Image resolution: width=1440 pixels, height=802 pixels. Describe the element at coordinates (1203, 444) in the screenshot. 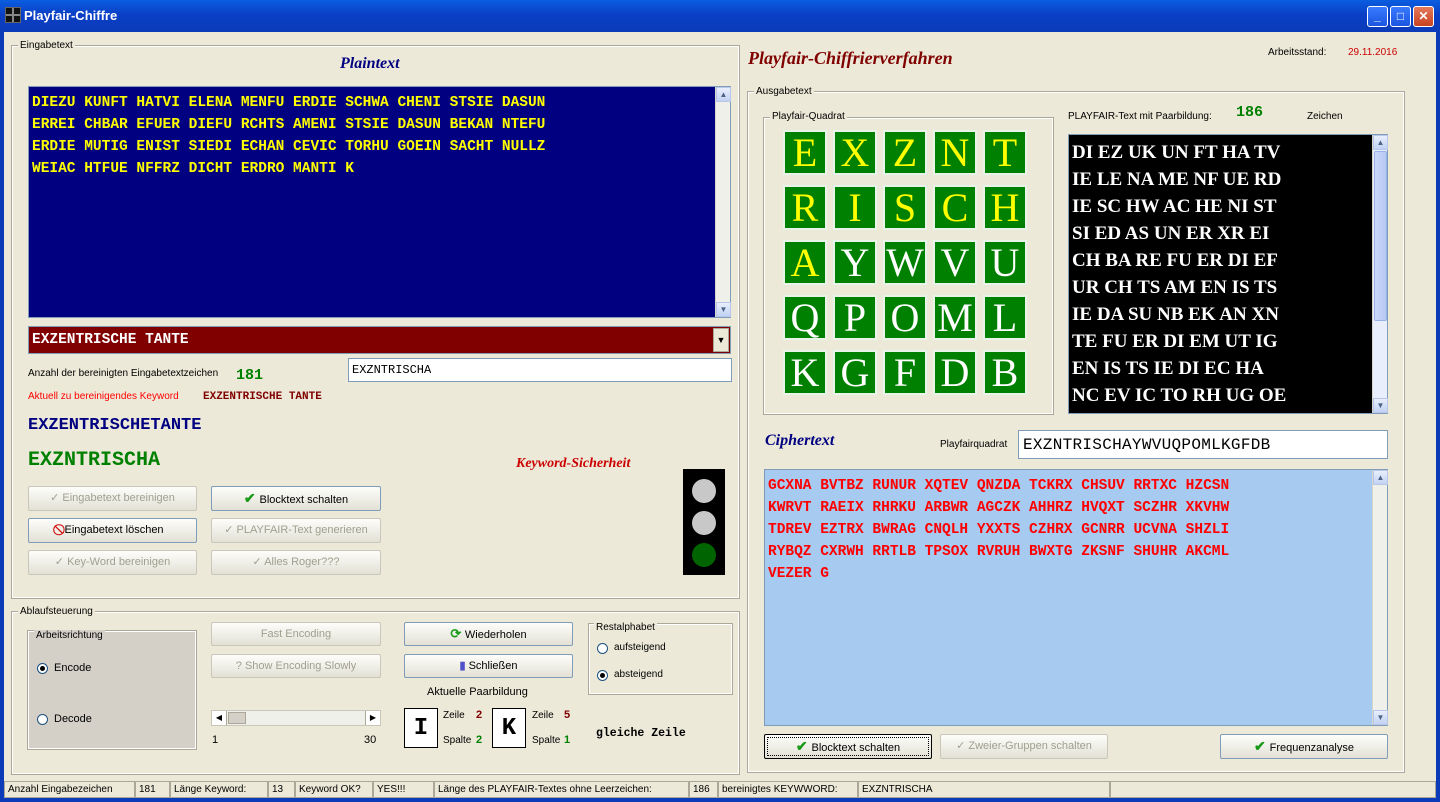

I see `square-field: EXZNTRISCHAYWVUQPOMLKGFDB` at that location.